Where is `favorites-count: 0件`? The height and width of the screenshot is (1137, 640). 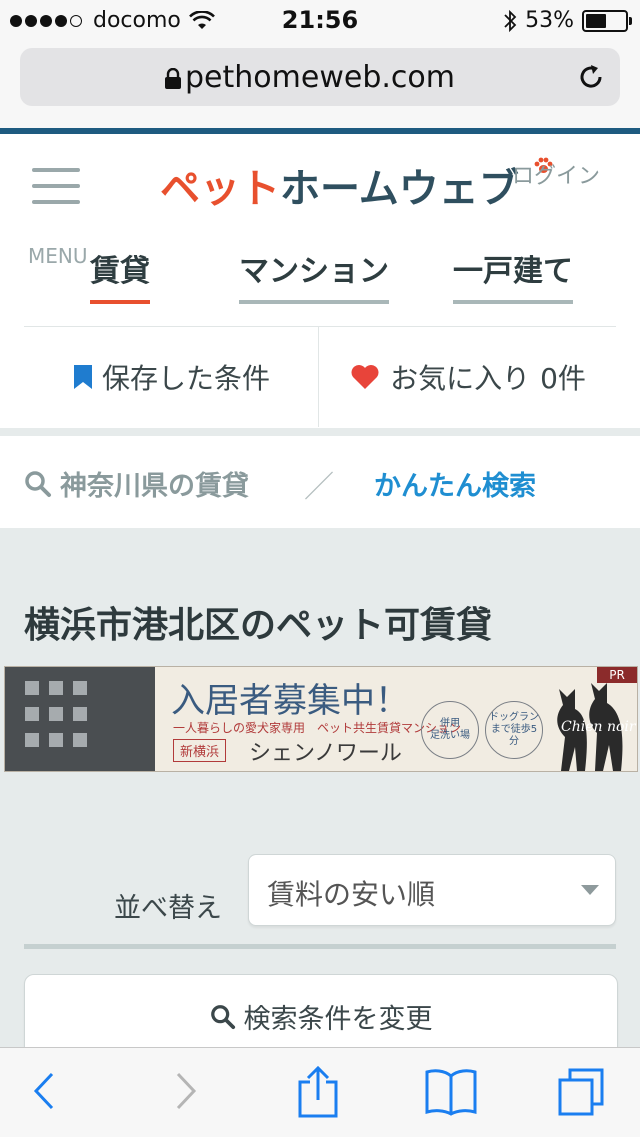
favorites-count: 0件 is located at coordinates (563, 378).